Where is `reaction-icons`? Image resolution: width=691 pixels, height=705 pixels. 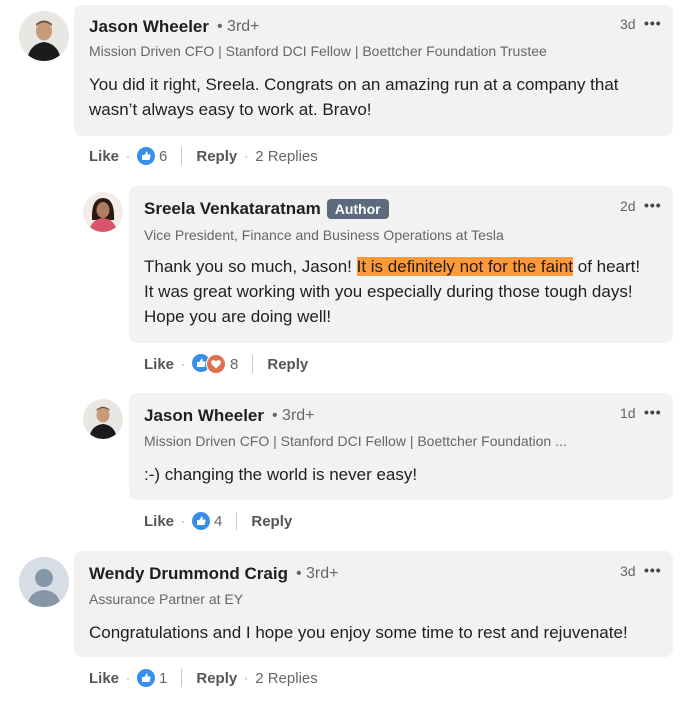
reaction-icons is located at coordinates (209, 364).